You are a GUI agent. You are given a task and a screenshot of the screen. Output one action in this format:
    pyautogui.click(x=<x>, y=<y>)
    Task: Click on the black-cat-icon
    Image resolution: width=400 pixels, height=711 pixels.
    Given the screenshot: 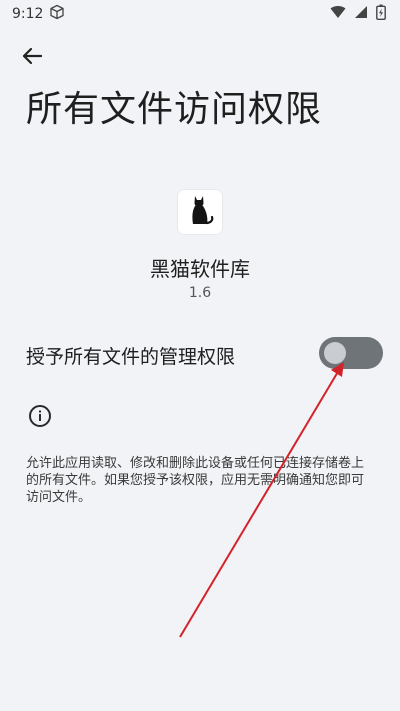 What is the action you would take?
    pyautogui.click(x=200, y=212)
    